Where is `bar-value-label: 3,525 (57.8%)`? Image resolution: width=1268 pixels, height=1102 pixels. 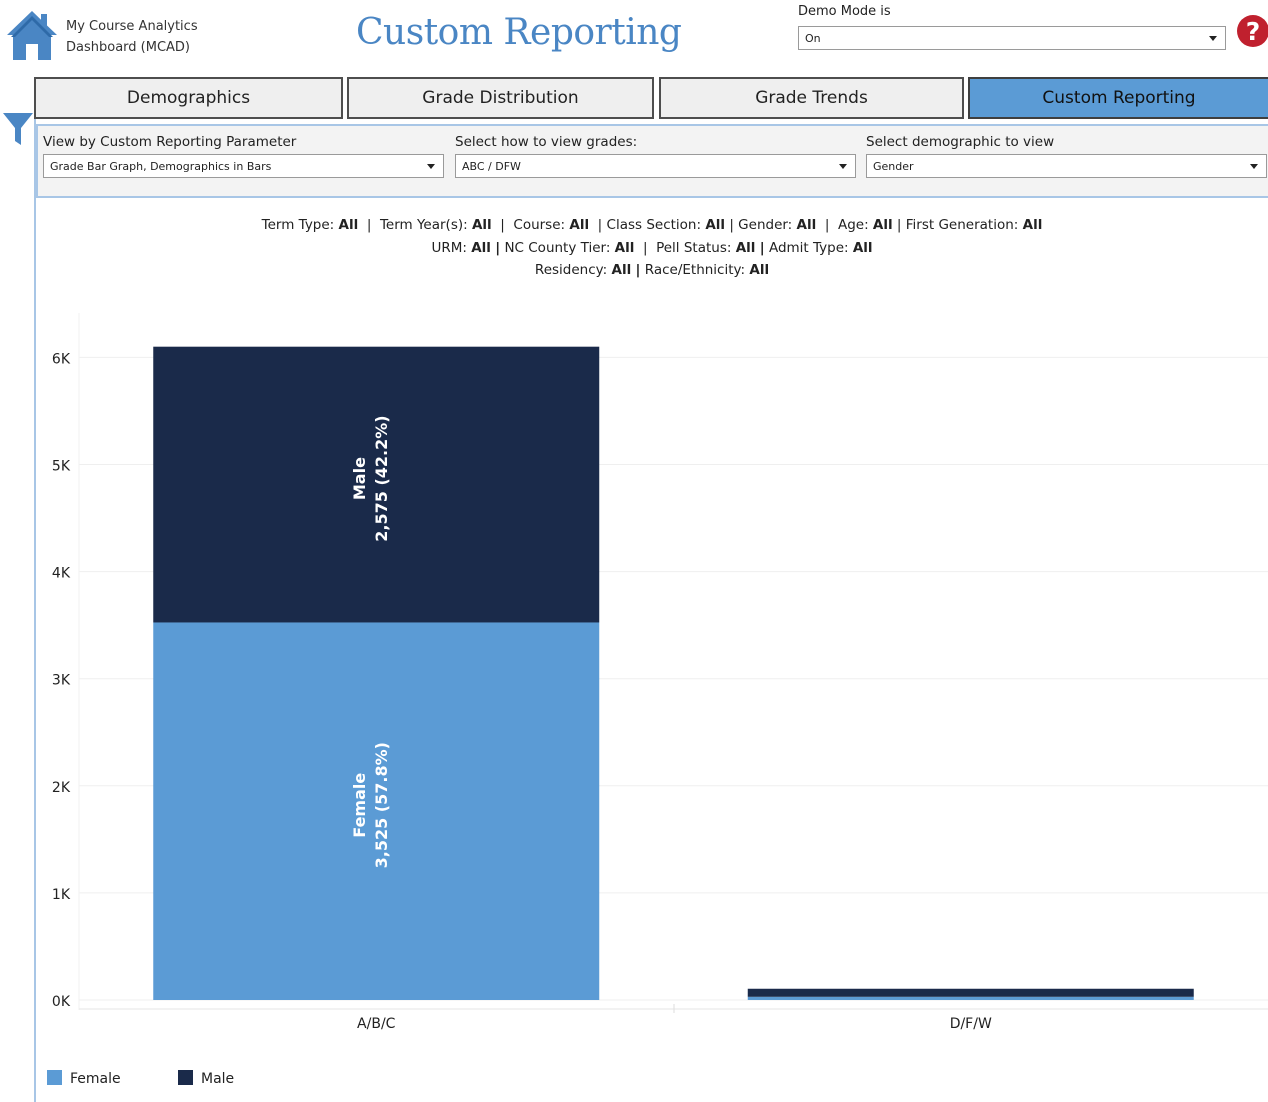
bar-value-label: 3,525 (57.8%) is located at coordinates (381, 805).